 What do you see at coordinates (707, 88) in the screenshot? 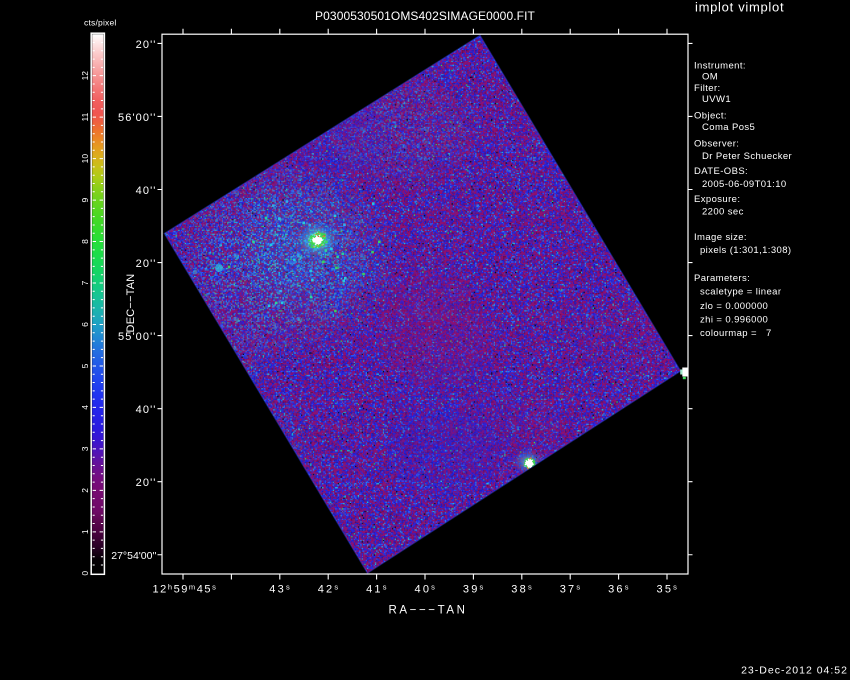
I see `svg-text: Filter:` at bounding box center [707, 88].